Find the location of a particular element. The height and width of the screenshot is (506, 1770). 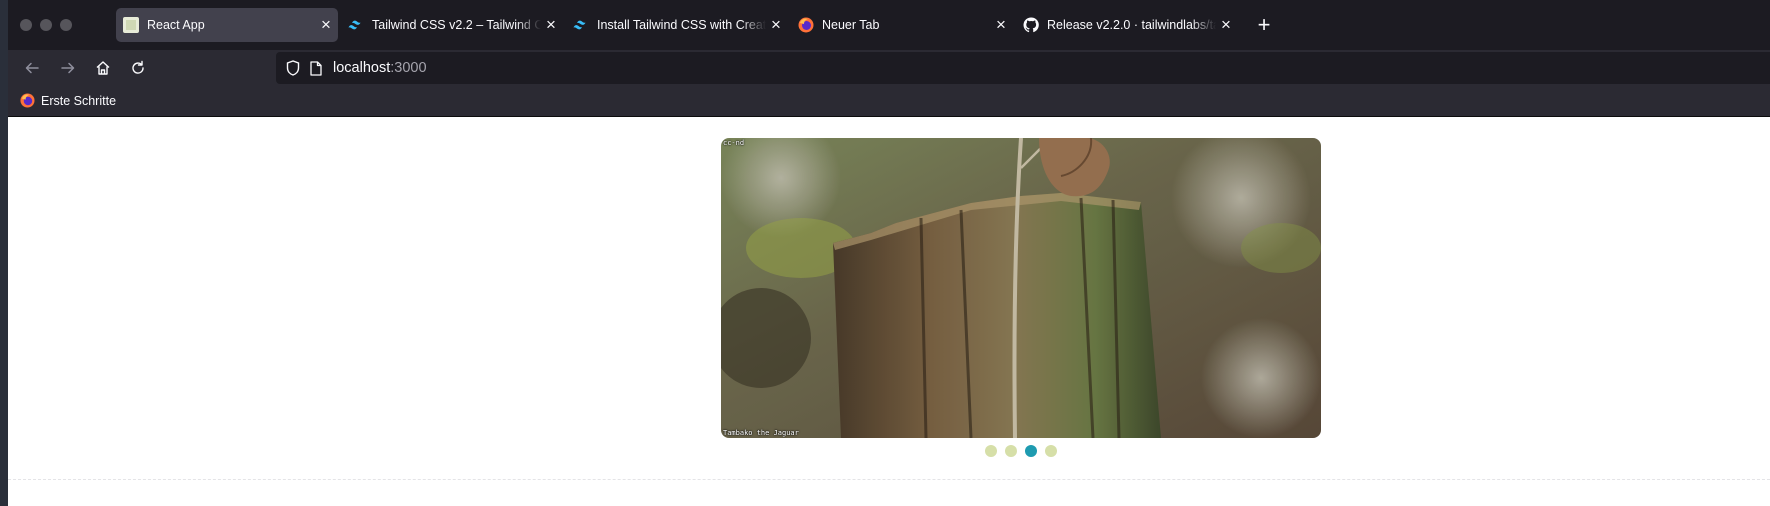

url-bar: localhost:3000 is located at coordinates (1023, 68).